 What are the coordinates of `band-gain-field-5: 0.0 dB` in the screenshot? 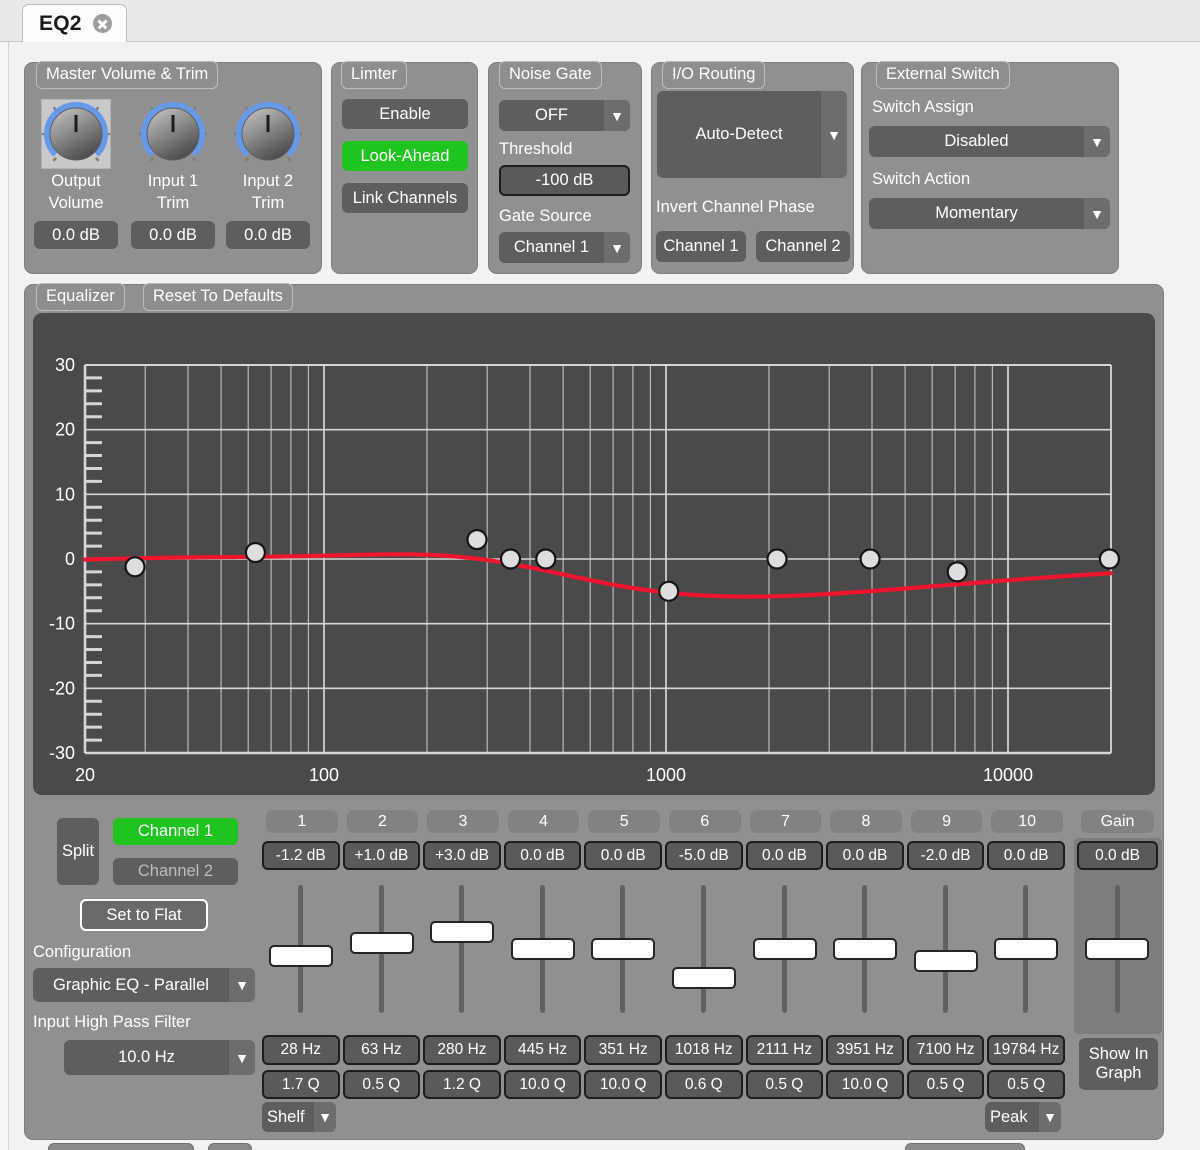 It's located at (623, 855).